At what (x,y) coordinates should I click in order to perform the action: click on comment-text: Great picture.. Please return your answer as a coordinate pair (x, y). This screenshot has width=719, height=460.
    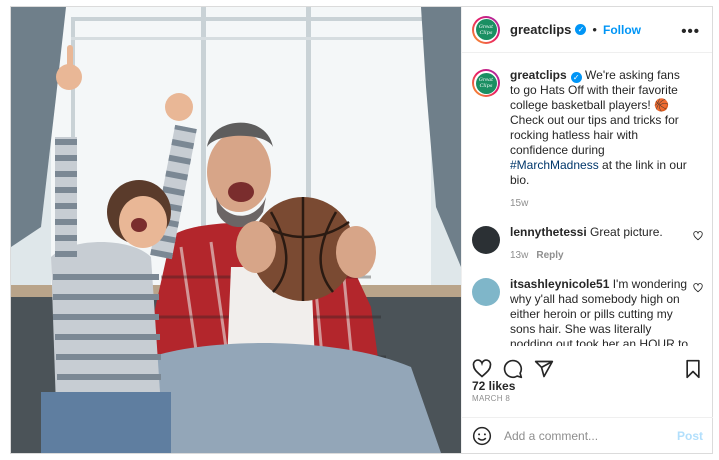
    Looking at the image, I should click on (624, 232).